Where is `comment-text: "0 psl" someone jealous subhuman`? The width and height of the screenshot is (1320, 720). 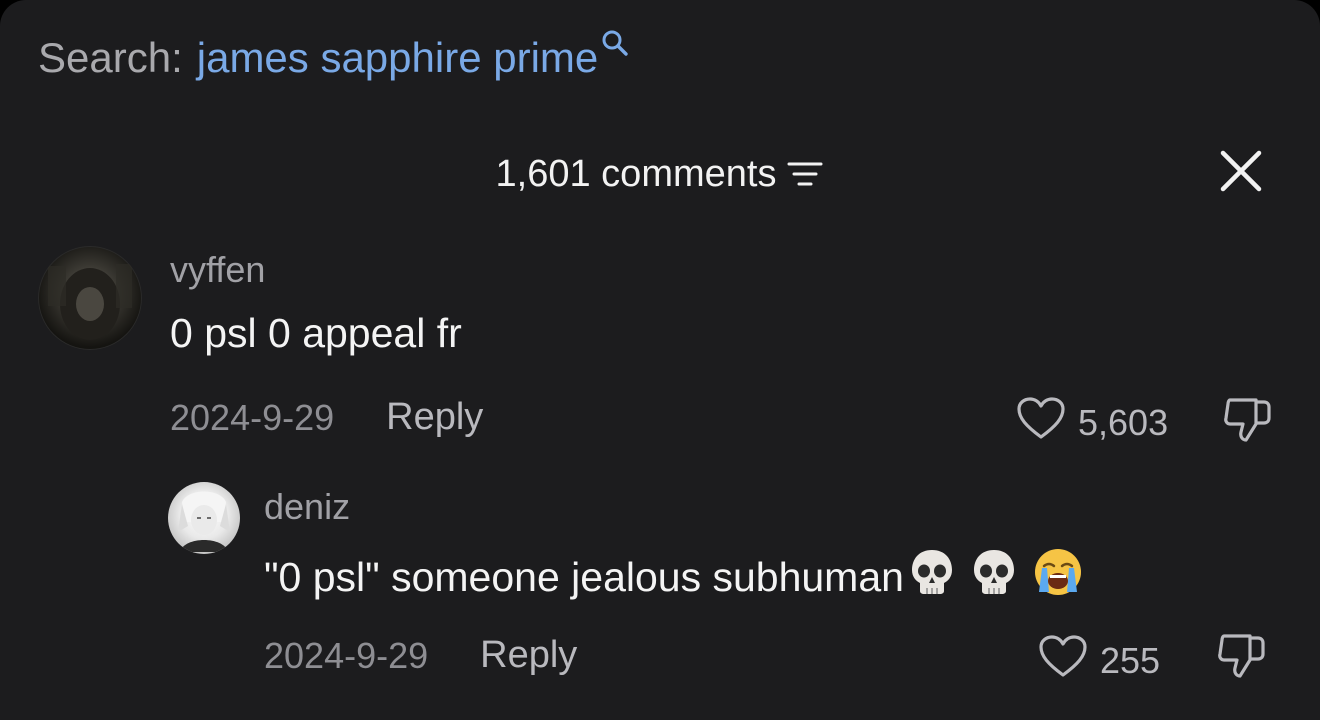
comment-text: "0 psl" someone jealous subhuman is located at coordinates (584, 576).